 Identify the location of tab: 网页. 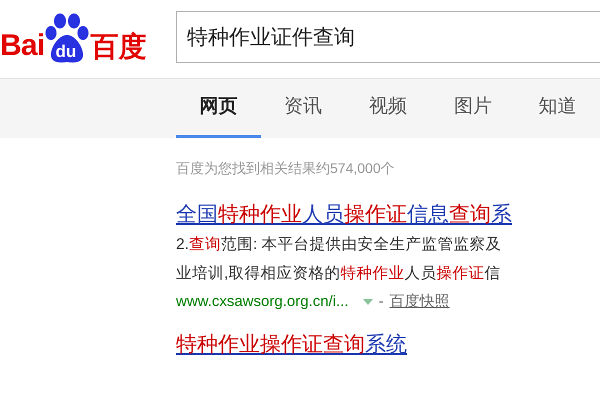
(218, 108).